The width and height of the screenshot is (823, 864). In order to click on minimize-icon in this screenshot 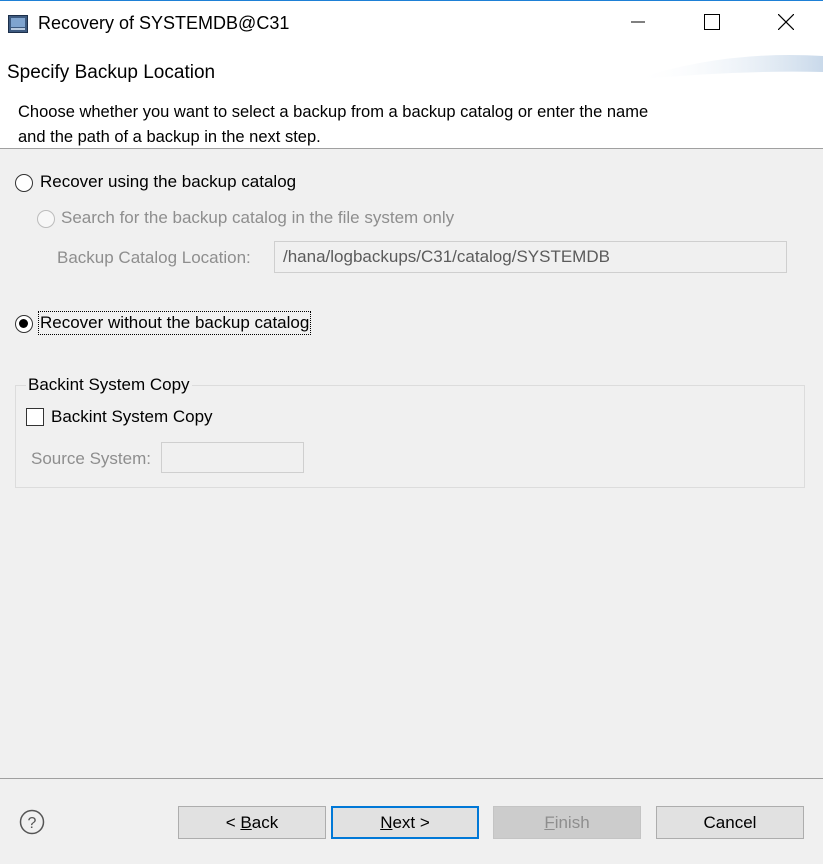, I will do `click(638, 24)`.